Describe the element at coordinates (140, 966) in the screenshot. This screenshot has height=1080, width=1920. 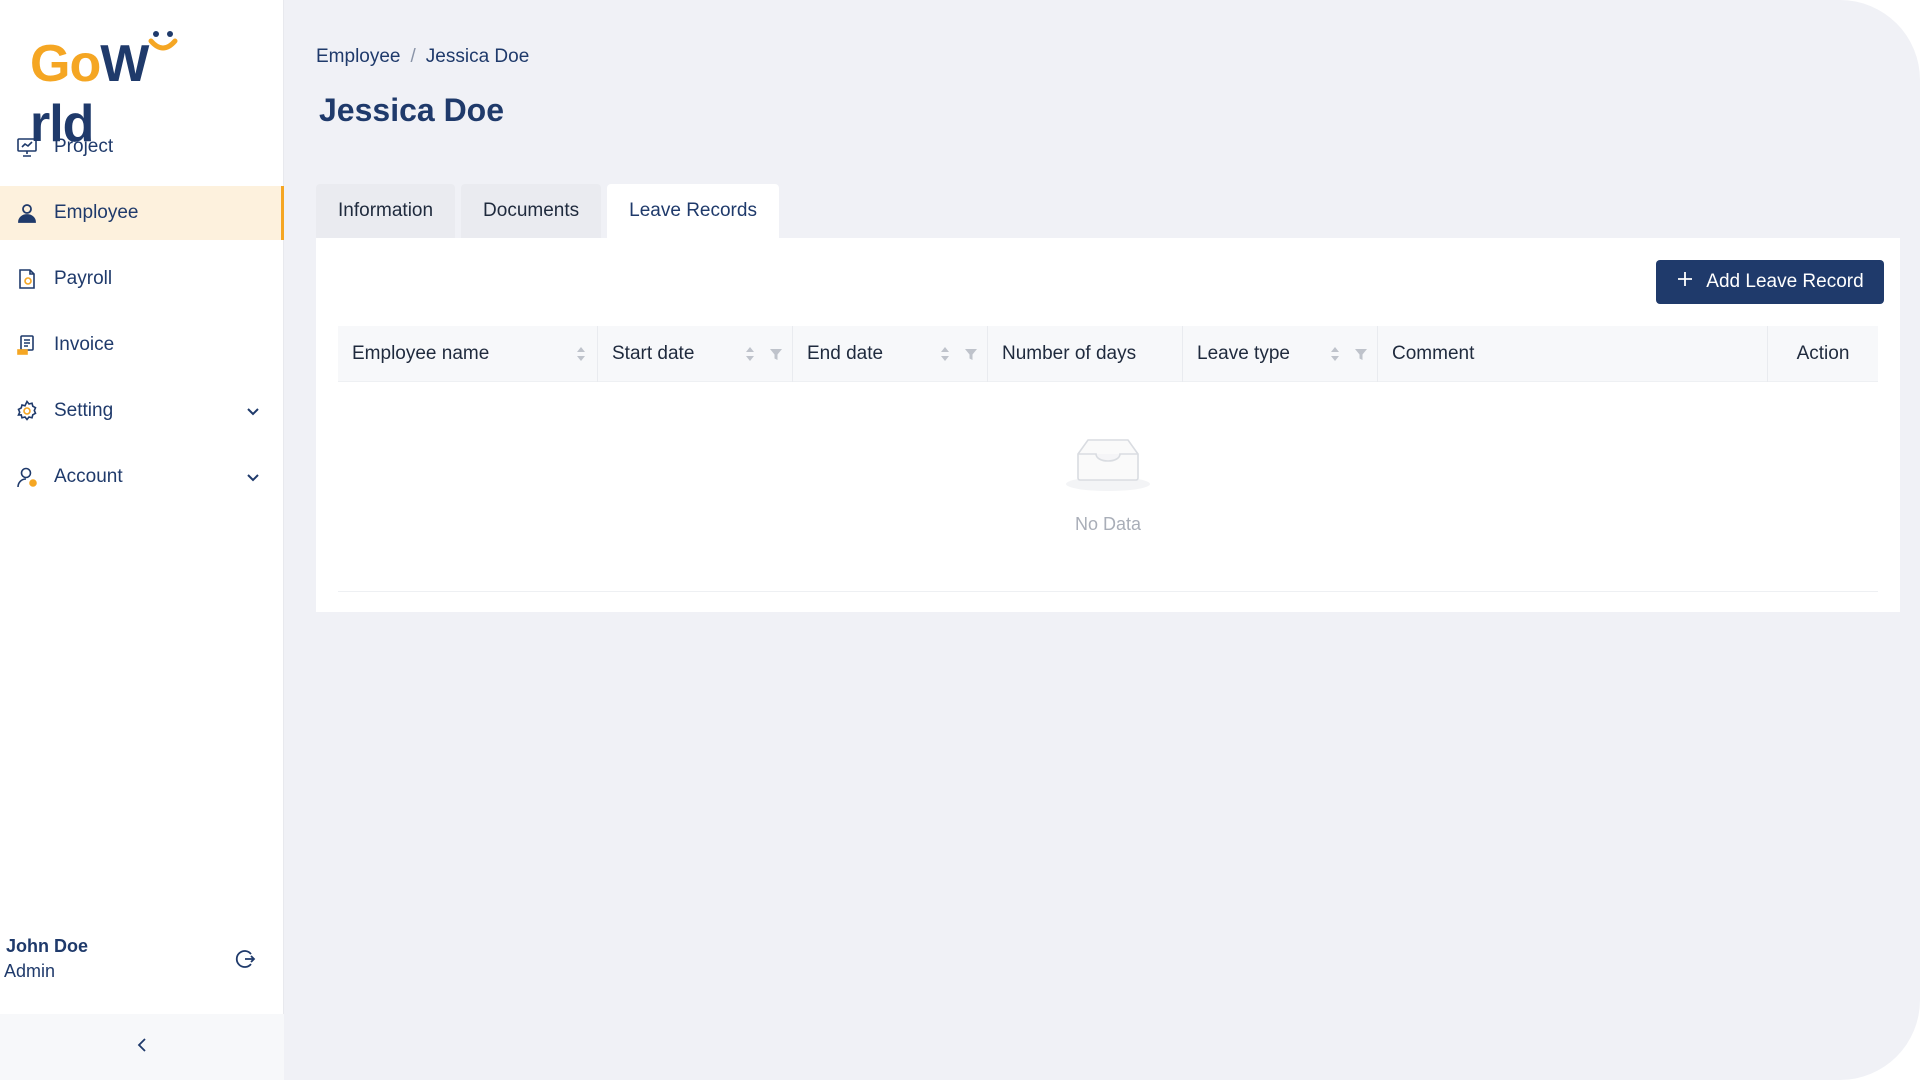
I see `user-profile: John Doe Admin` at that location.